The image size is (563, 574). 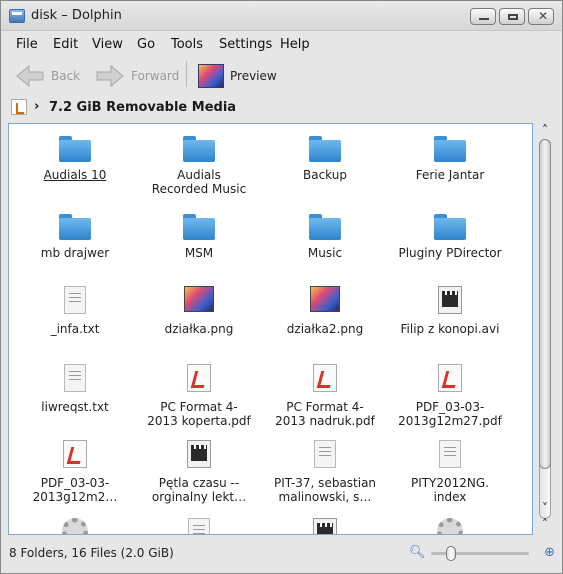 I want to click on scroll-up-chevron-icon: ˄, so click(x=545, y=524).